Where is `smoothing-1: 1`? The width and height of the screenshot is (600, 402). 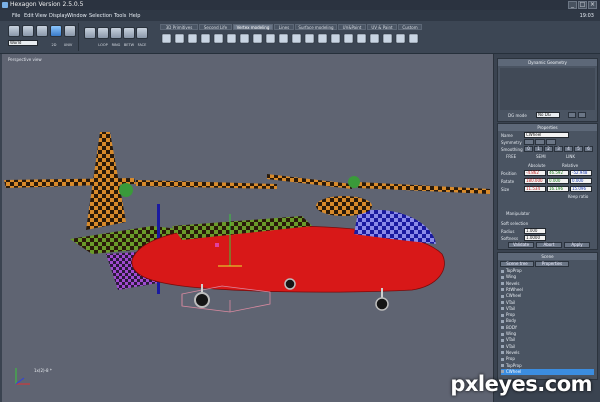
smoothing-1: 1 is located at coordinates (538, 149).